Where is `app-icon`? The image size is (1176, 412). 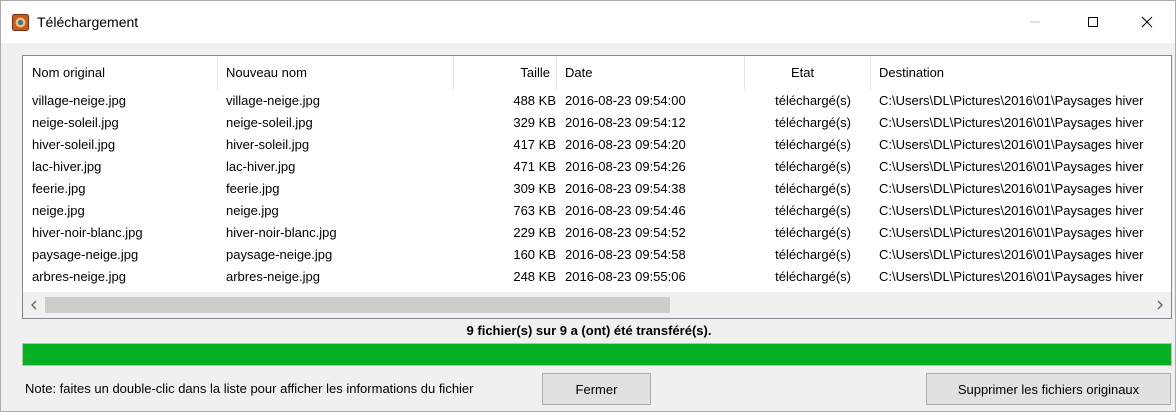 app-icon is located at coordinates (20, 22).